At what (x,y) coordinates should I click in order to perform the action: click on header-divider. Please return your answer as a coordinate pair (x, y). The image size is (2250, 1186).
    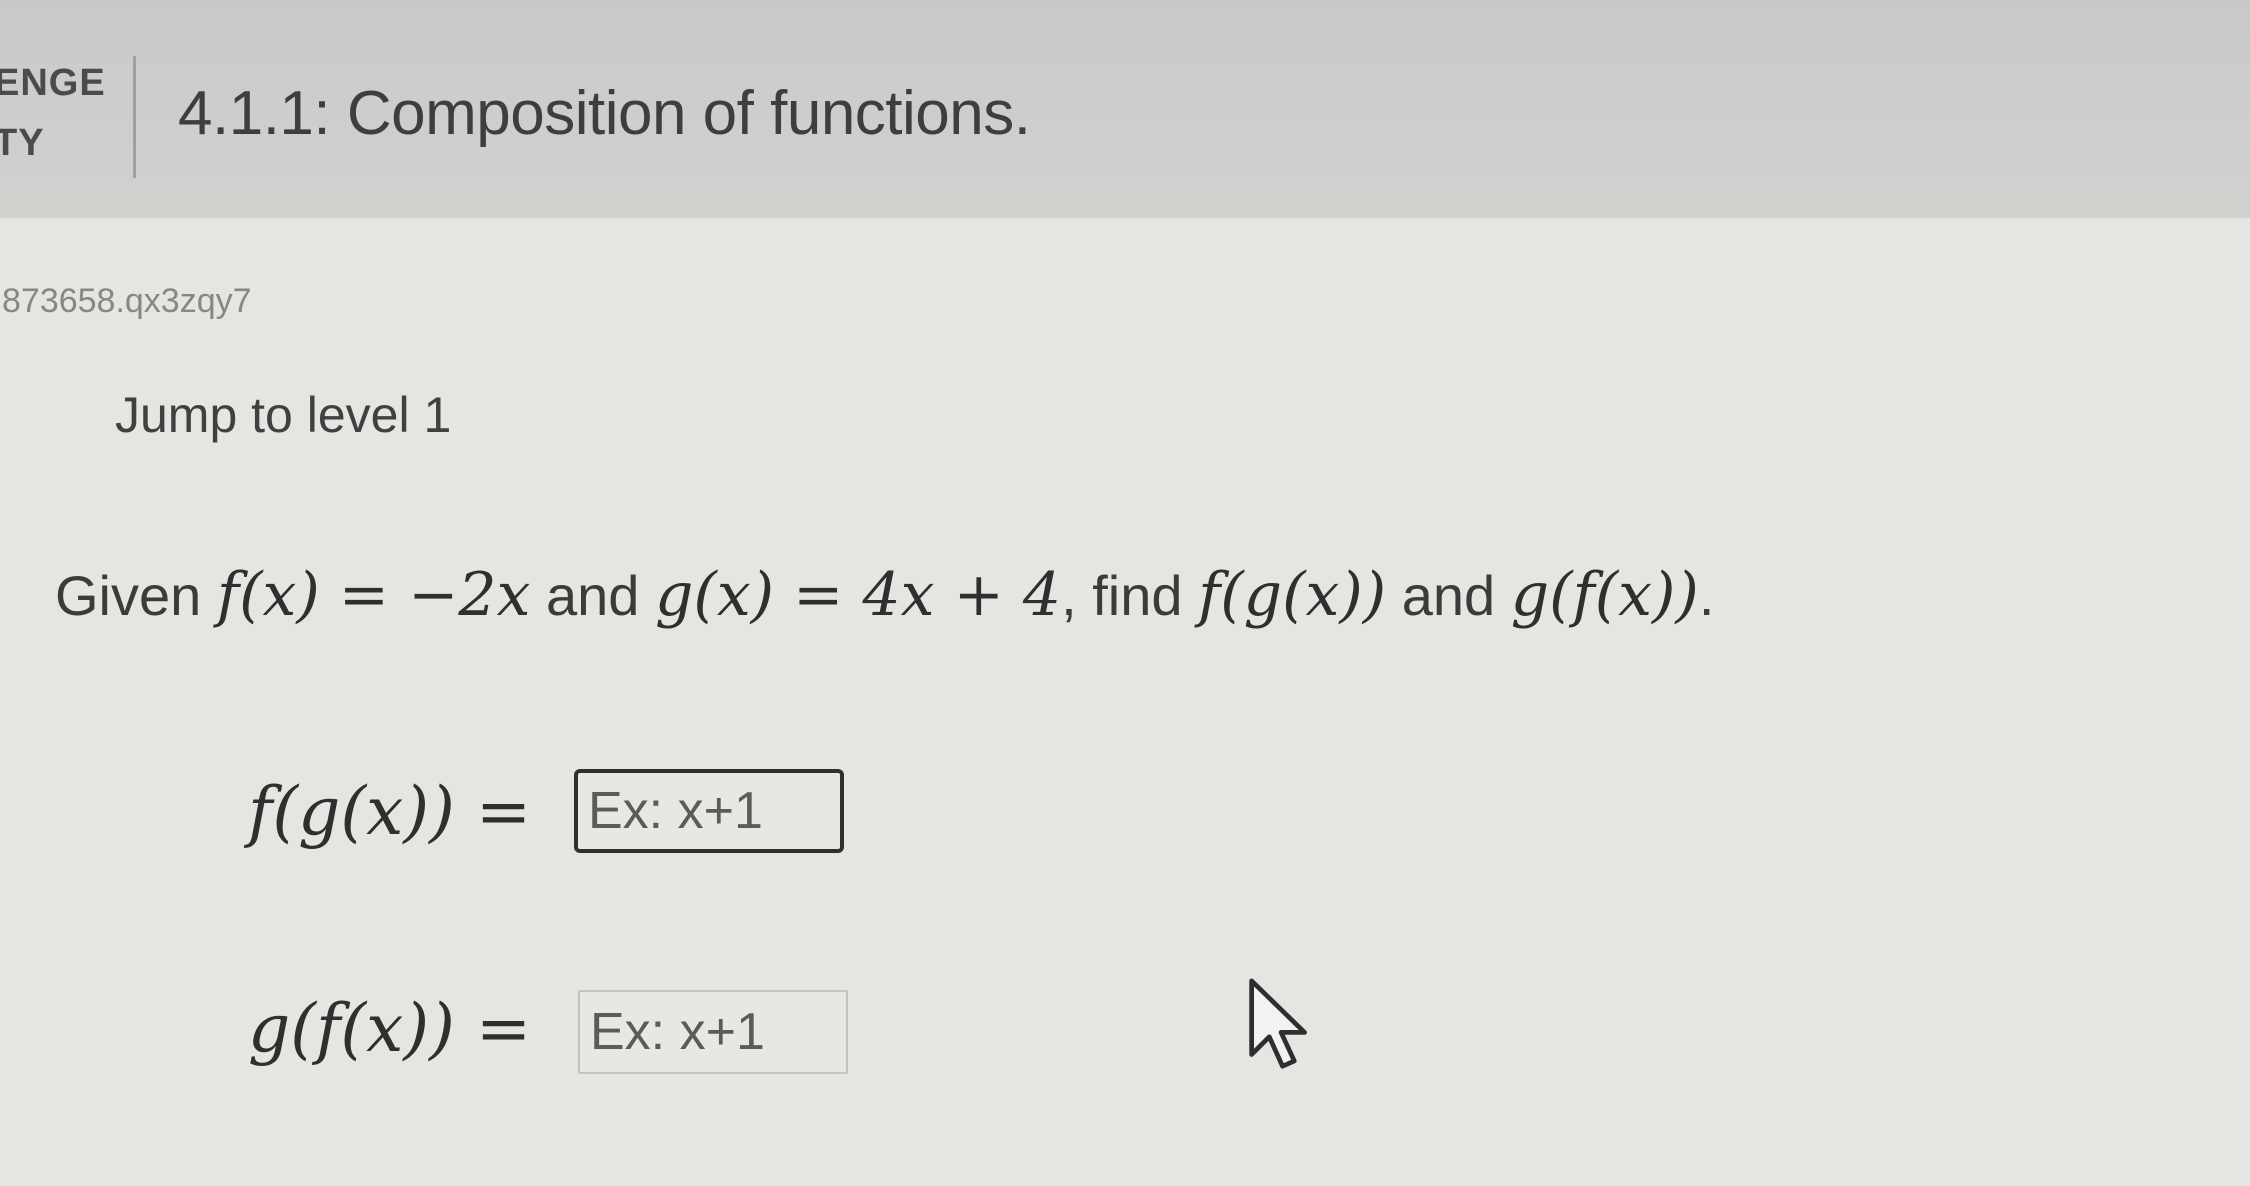
    Looking at the image, I should click on (134, 117).